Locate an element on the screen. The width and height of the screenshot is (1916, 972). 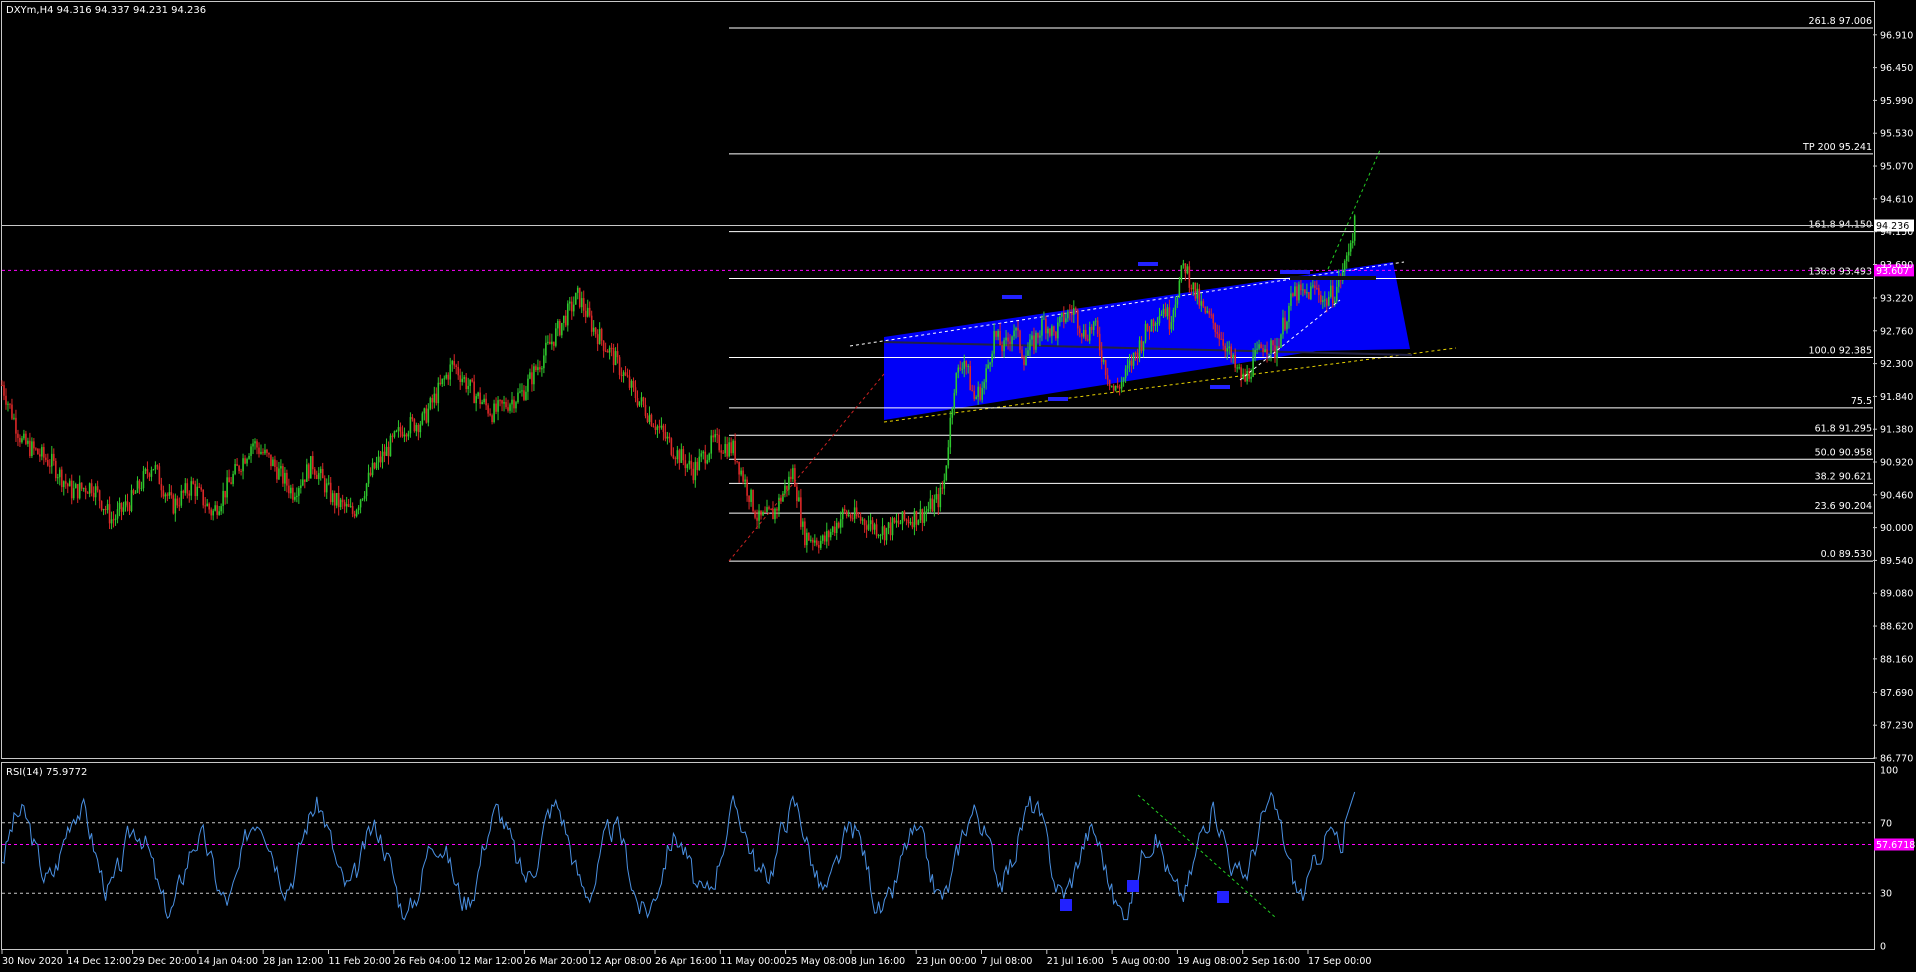
price-tick-label: 87.690 is located at coordinates (1896, 693).